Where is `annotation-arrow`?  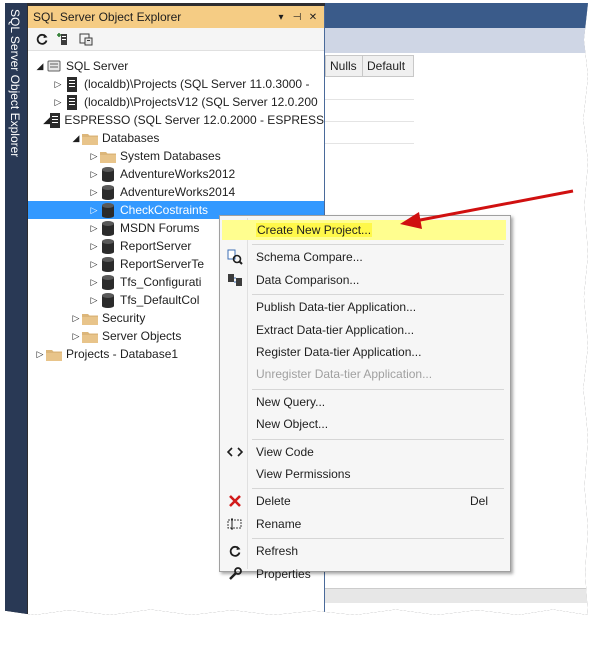
annotation-arrow is located at coordinates (487, 209).